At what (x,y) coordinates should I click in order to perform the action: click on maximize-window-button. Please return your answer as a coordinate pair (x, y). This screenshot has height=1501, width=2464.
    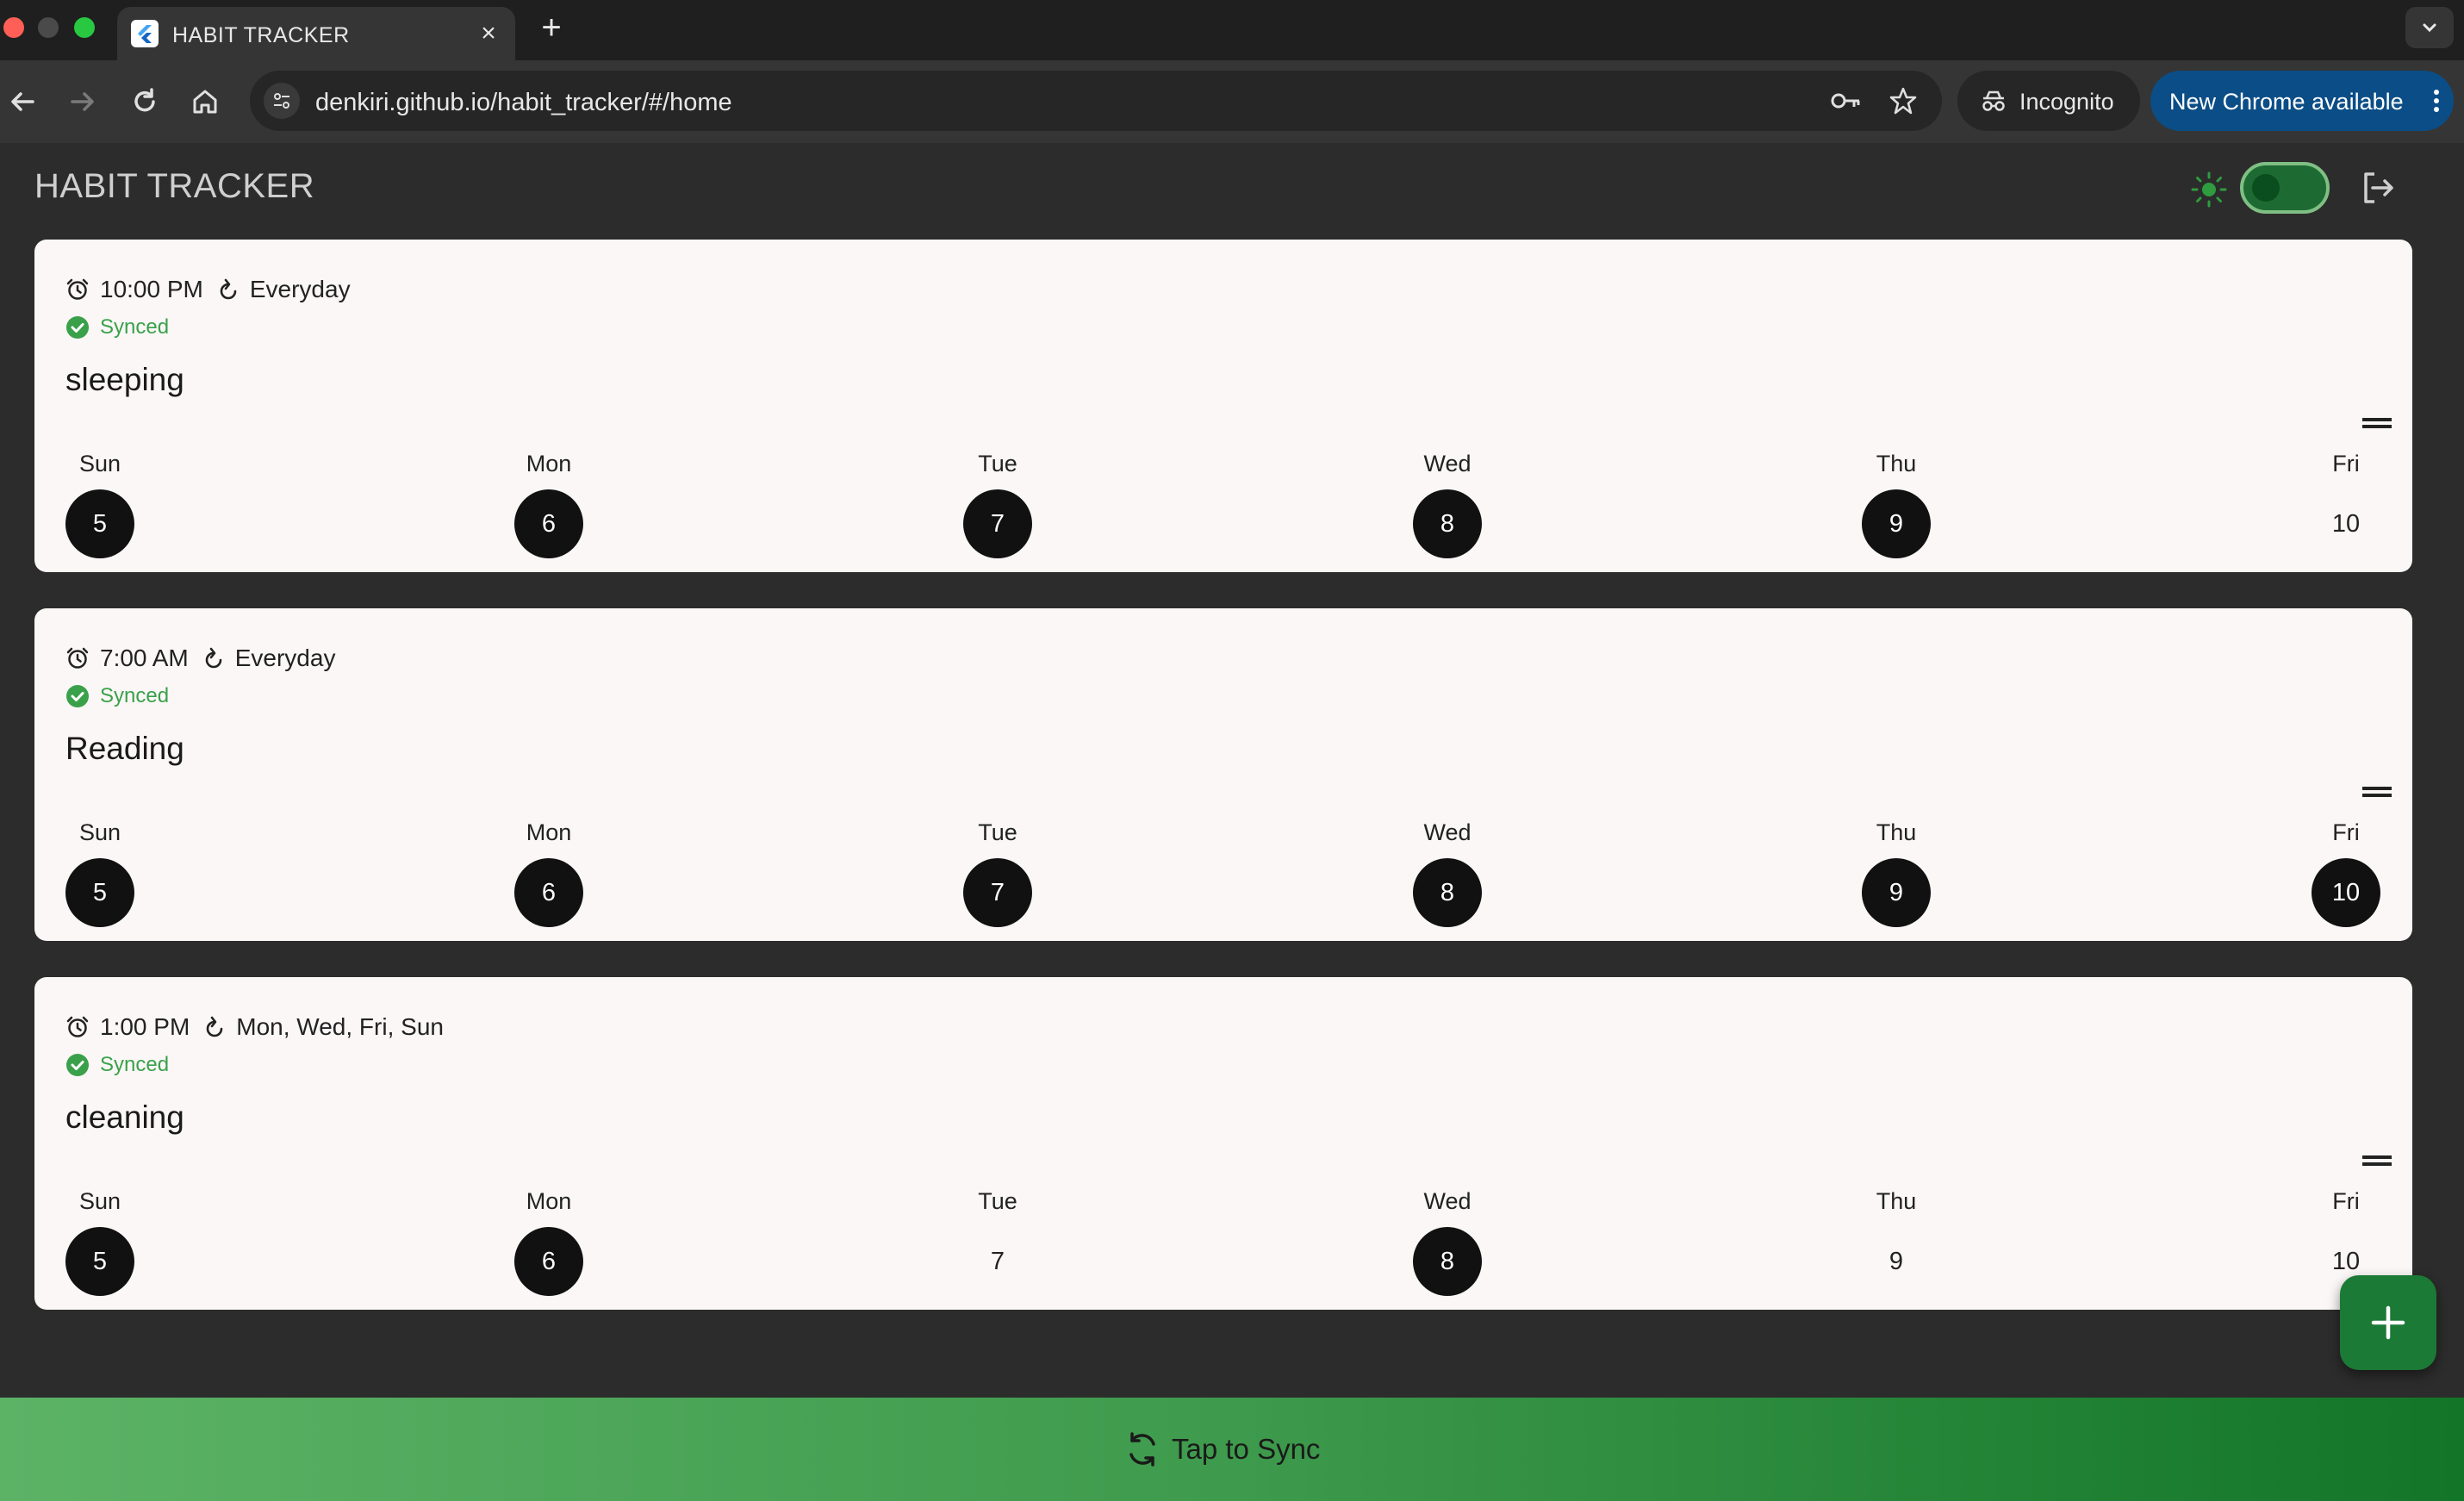
    Looking at the image, I should click on (85, 27).